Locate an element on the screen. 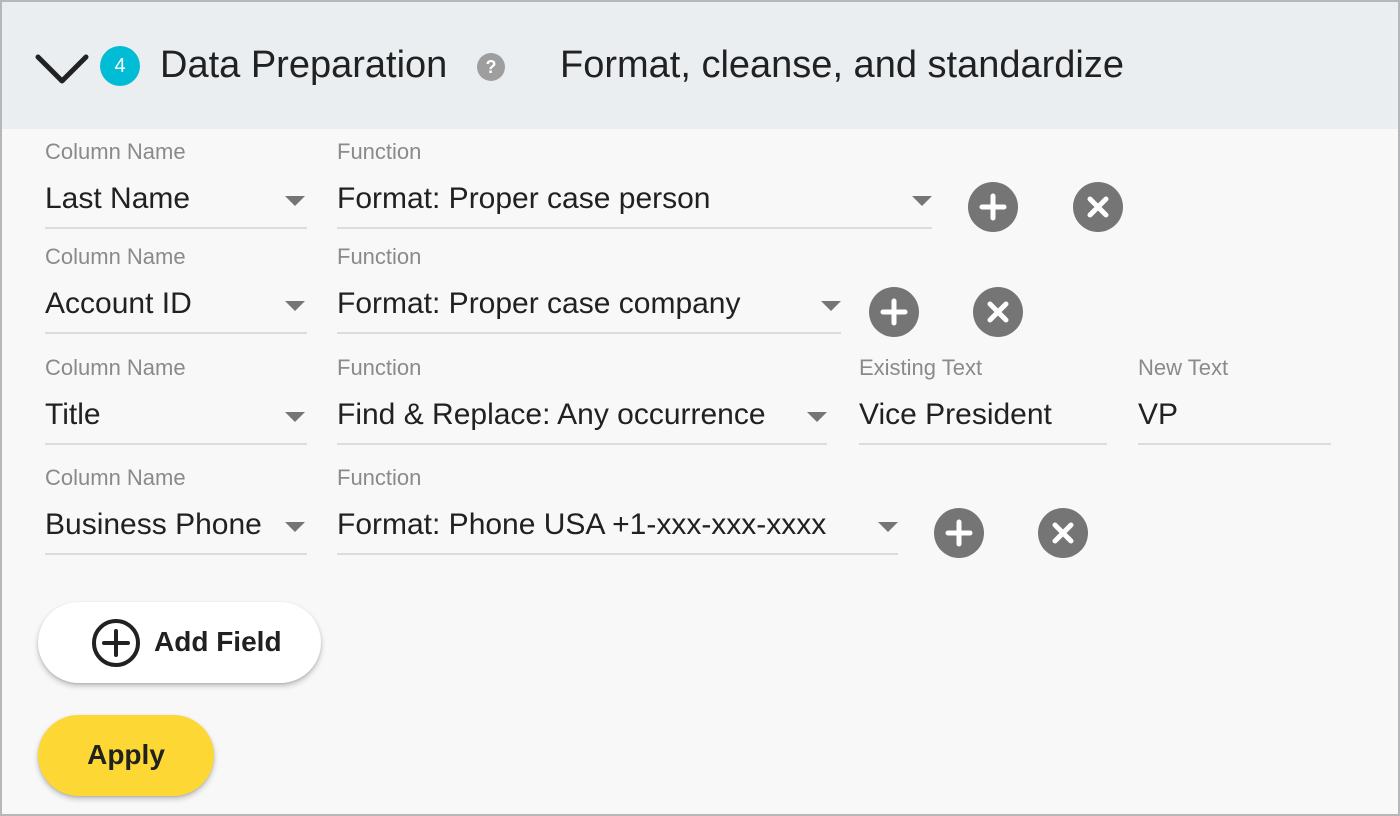 Image resolution: width=1400 pixels, height=816 pixels. new-text-value: VP is located at coordinates (1158, 414).